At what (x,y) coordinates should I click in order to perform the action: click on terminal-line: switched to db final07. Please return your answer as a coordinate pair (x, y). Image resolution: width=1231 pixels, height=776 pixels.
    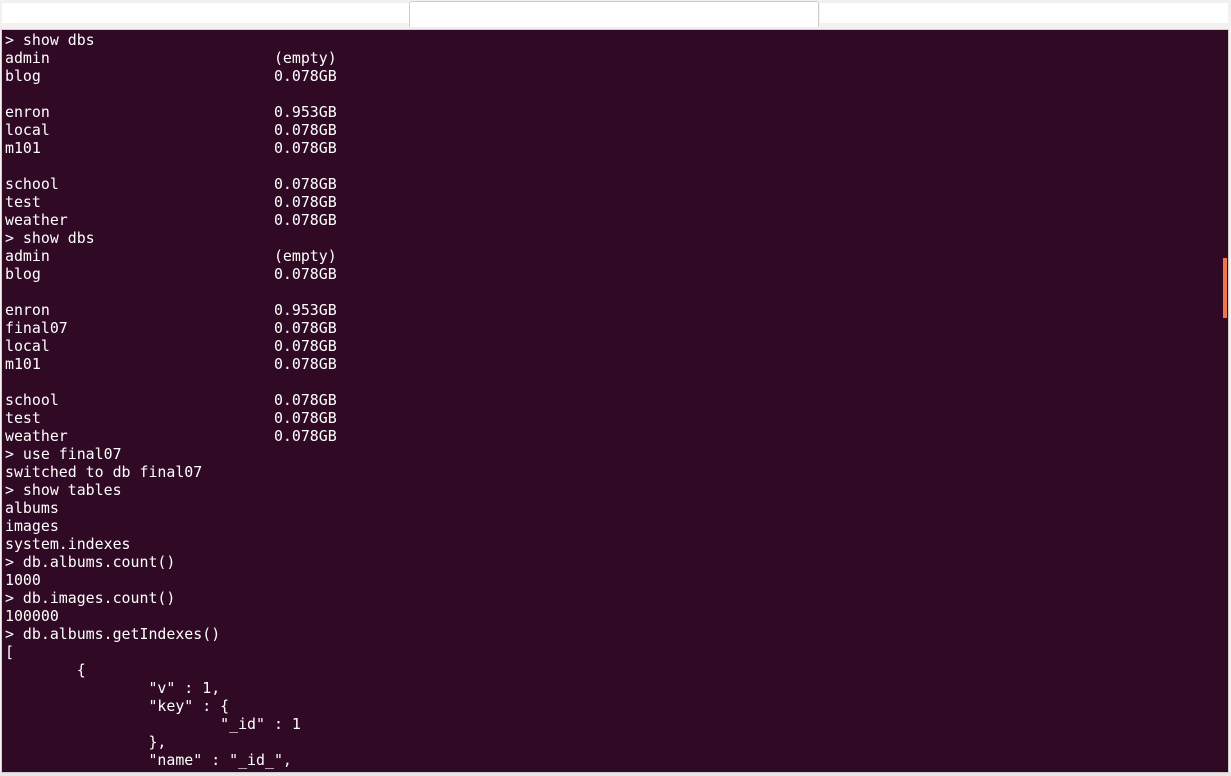
    Looking at the image, I should click on (104, 472).